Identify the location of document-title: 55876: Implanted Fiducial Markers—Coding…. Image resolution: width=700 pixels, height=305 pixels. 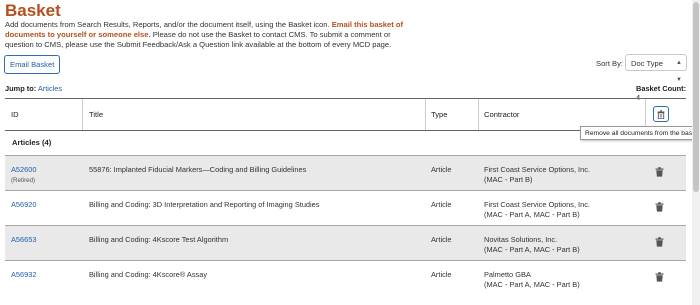
(198, 169).